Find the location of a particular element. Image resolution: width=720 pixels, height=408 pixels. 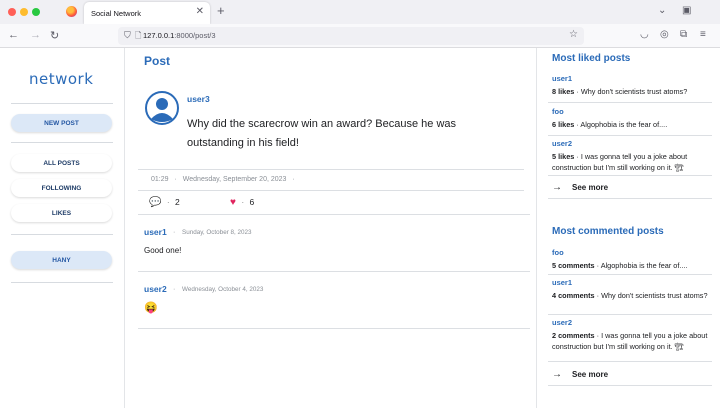

see-more-liked-link: → See more is located at coordinates (580, 187).